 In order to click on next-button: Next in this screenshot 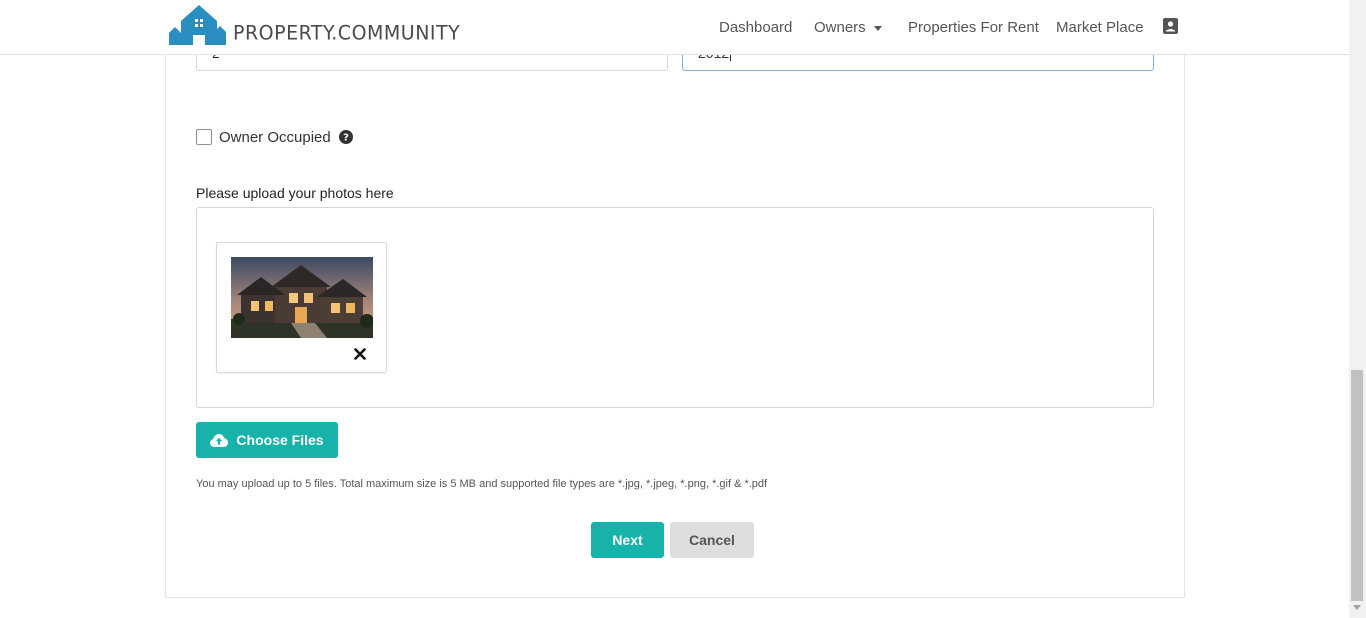, I will do `click(627, 540)`.